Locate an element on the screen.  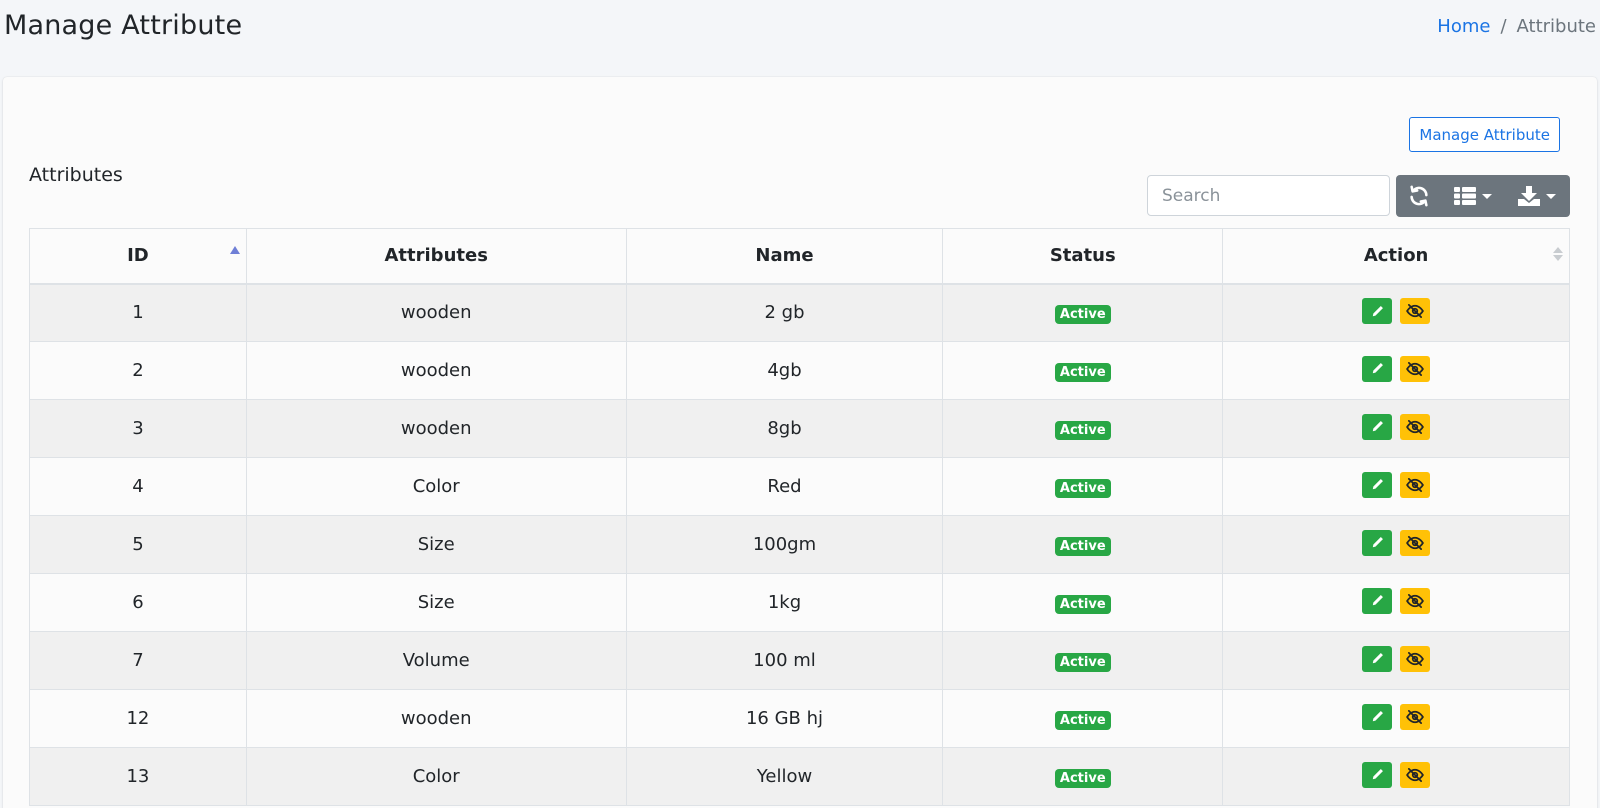
column-header-status: Status is located at coordinates (1083, 256).